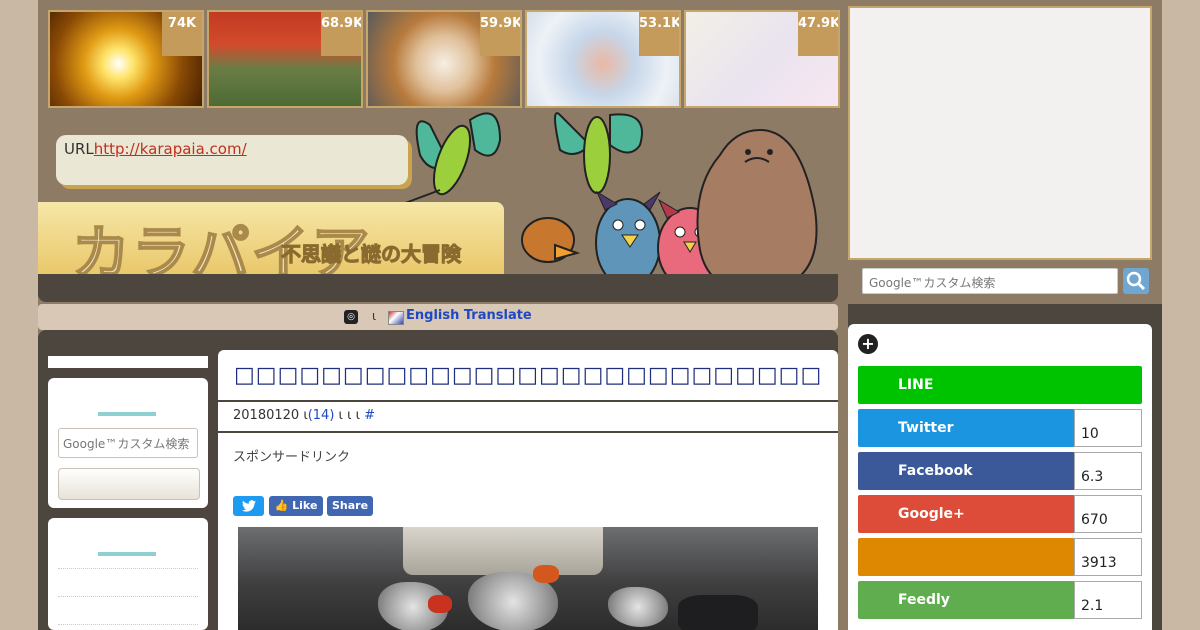 The image size is (1200, 630). I want to click on share-row-twitter: Twitter 10, so click(1000, 428).